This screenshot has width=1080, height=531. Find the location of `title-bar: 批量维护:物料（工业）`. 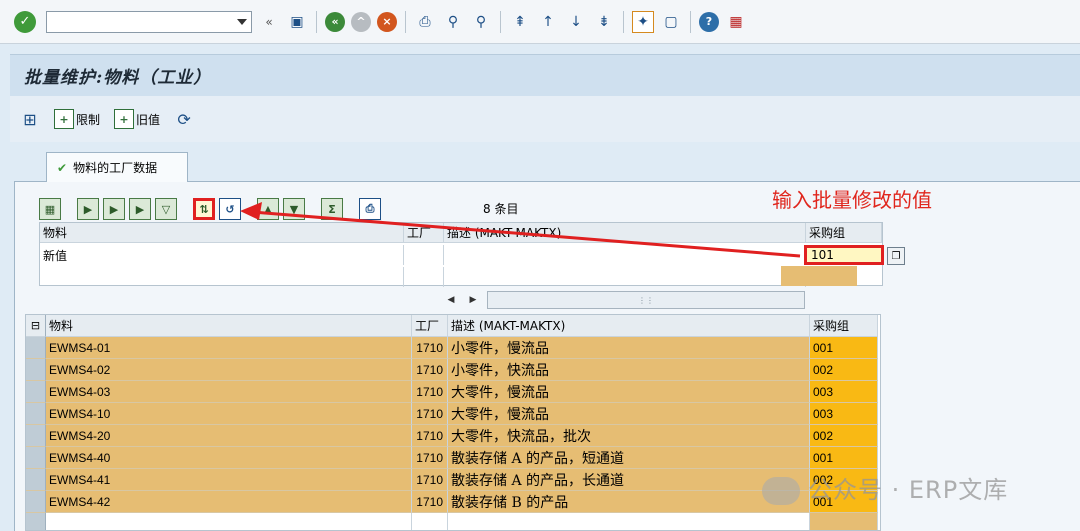

title-bar: 批量维护:物料（工业） is located at coordinates (545, 75).